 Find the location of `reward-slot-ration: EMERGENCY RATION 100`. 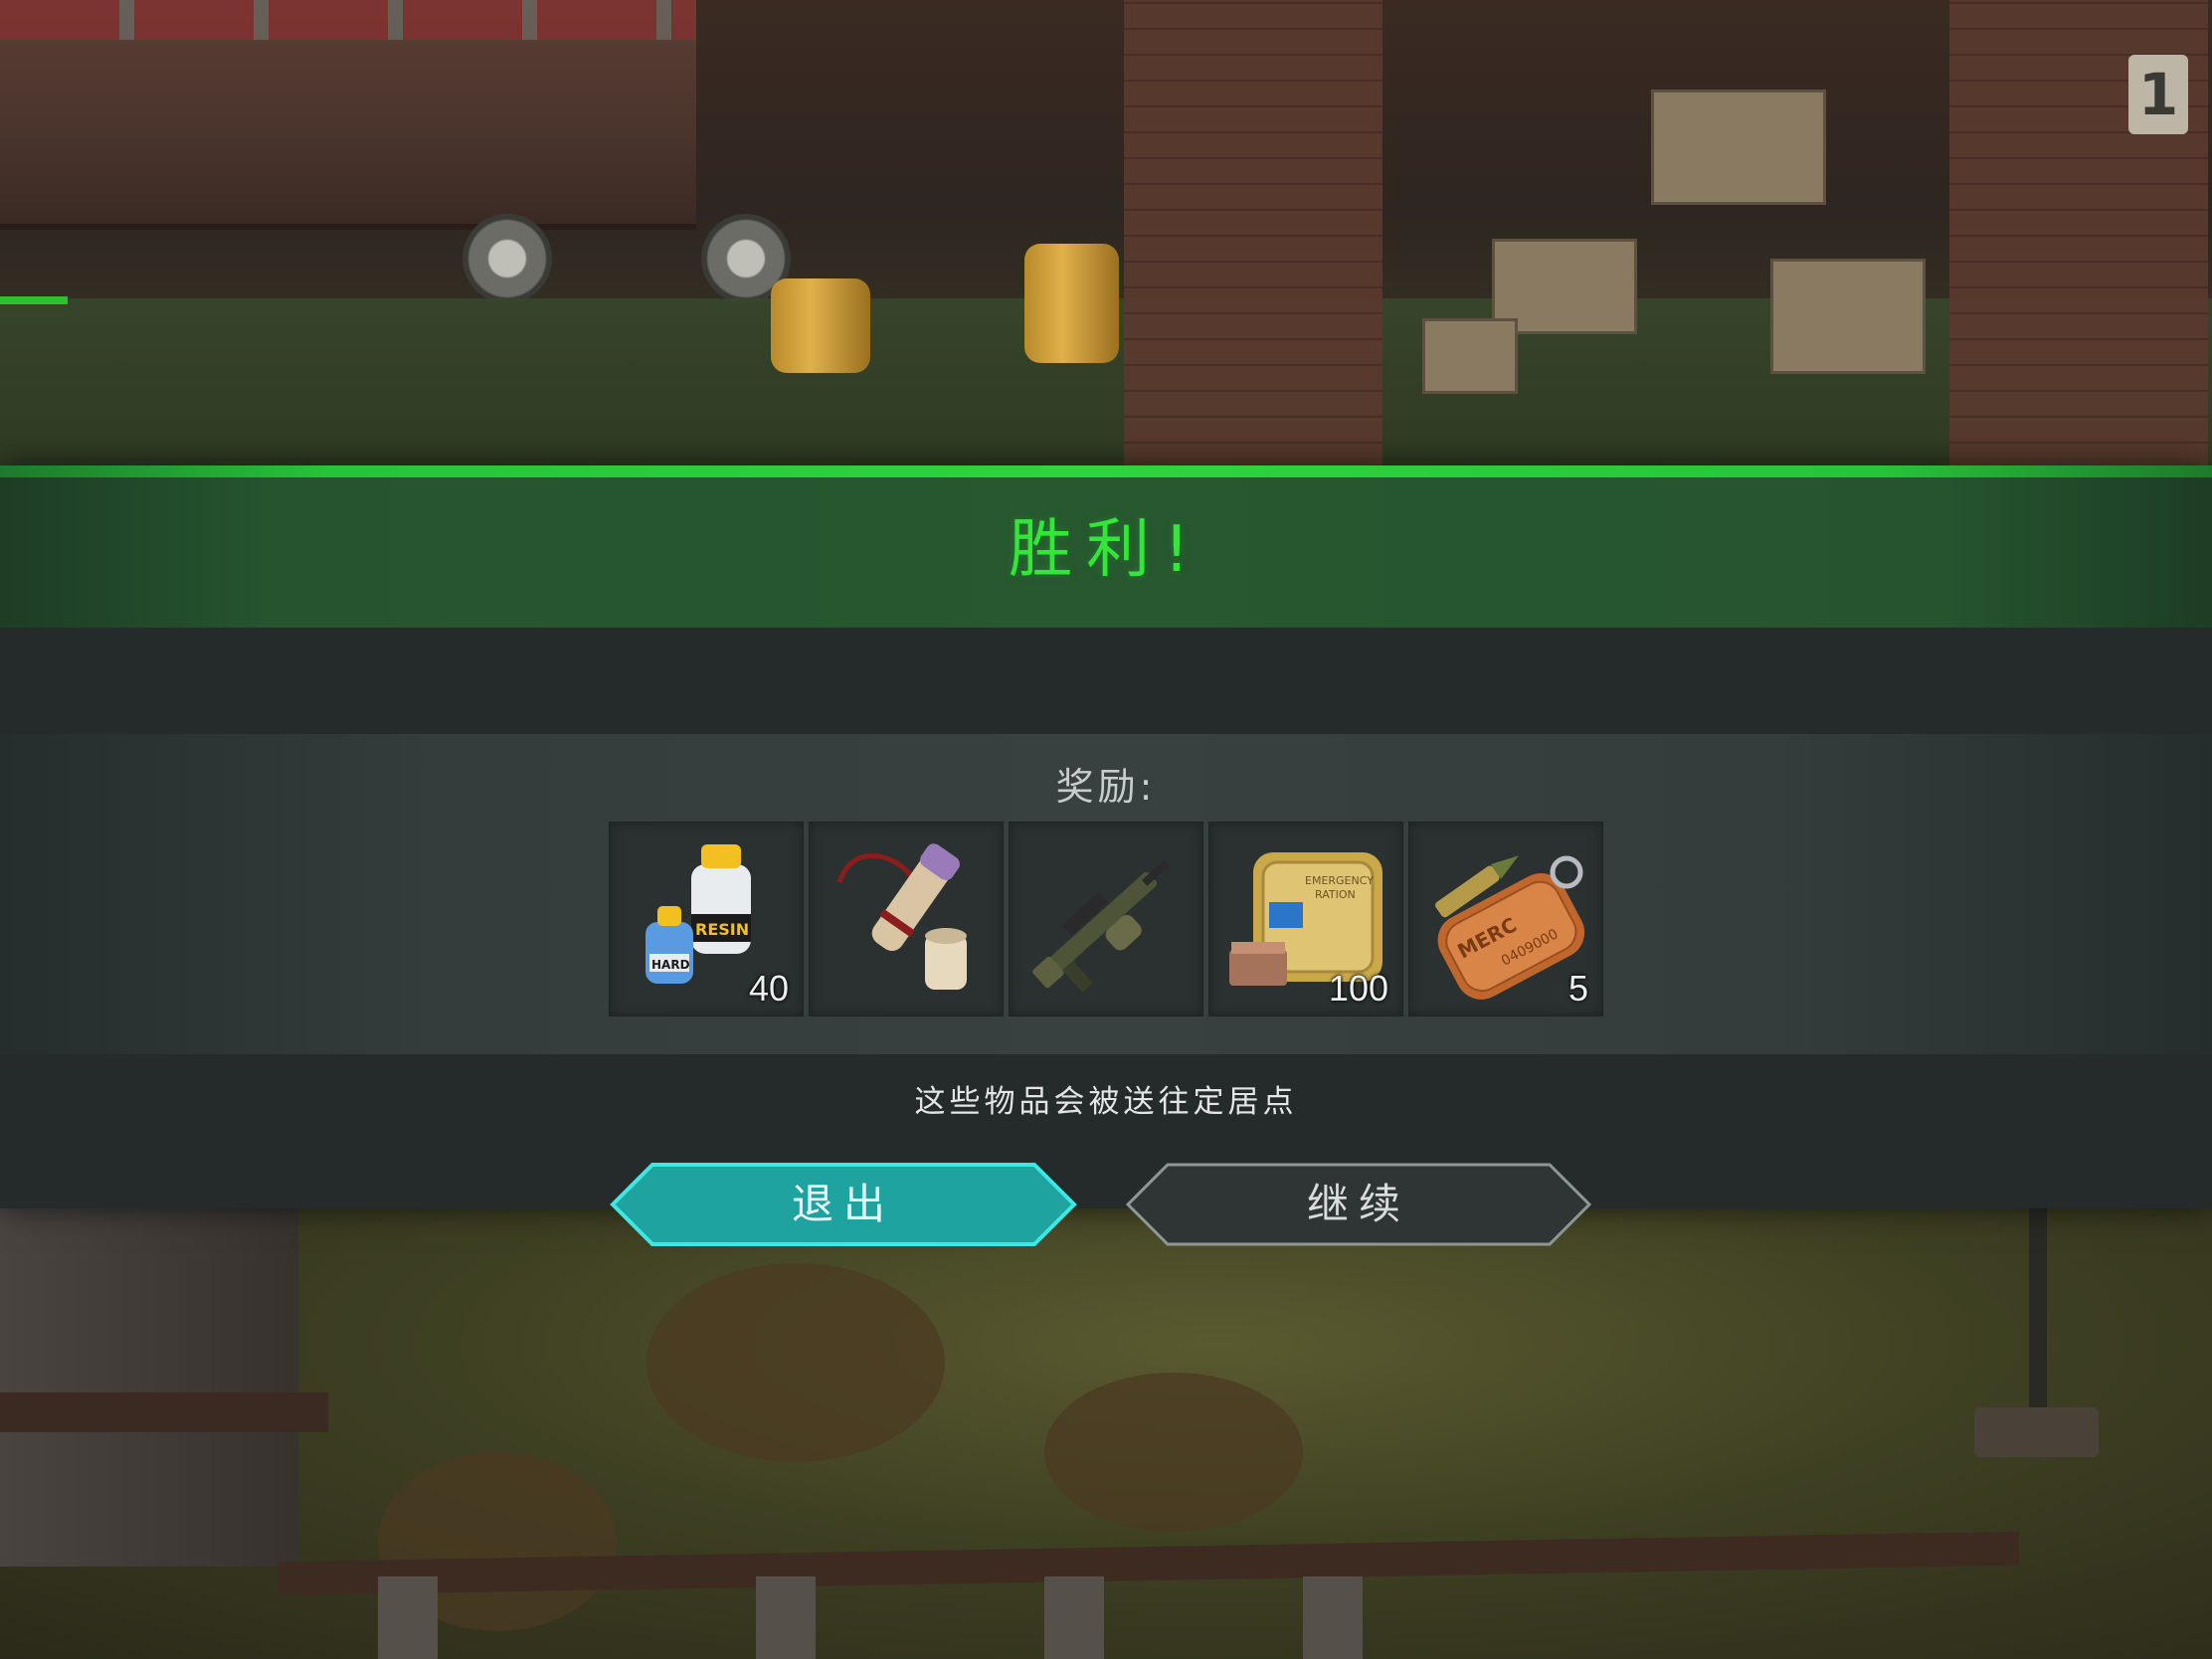

reward-slot-ration: EMERGENCY RATION 100 is located at coordinates (1305, 919).